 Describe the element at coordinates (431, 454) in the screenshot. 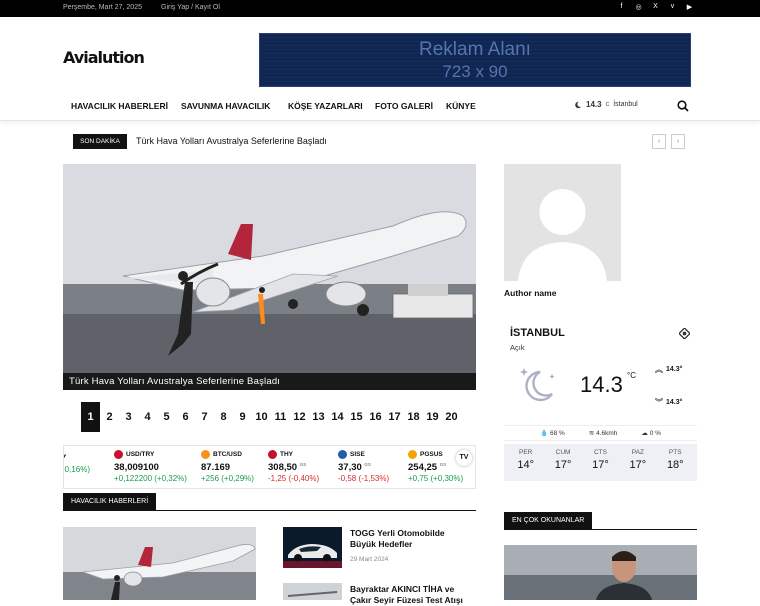

I see `market-name: PGSUS` at that location.